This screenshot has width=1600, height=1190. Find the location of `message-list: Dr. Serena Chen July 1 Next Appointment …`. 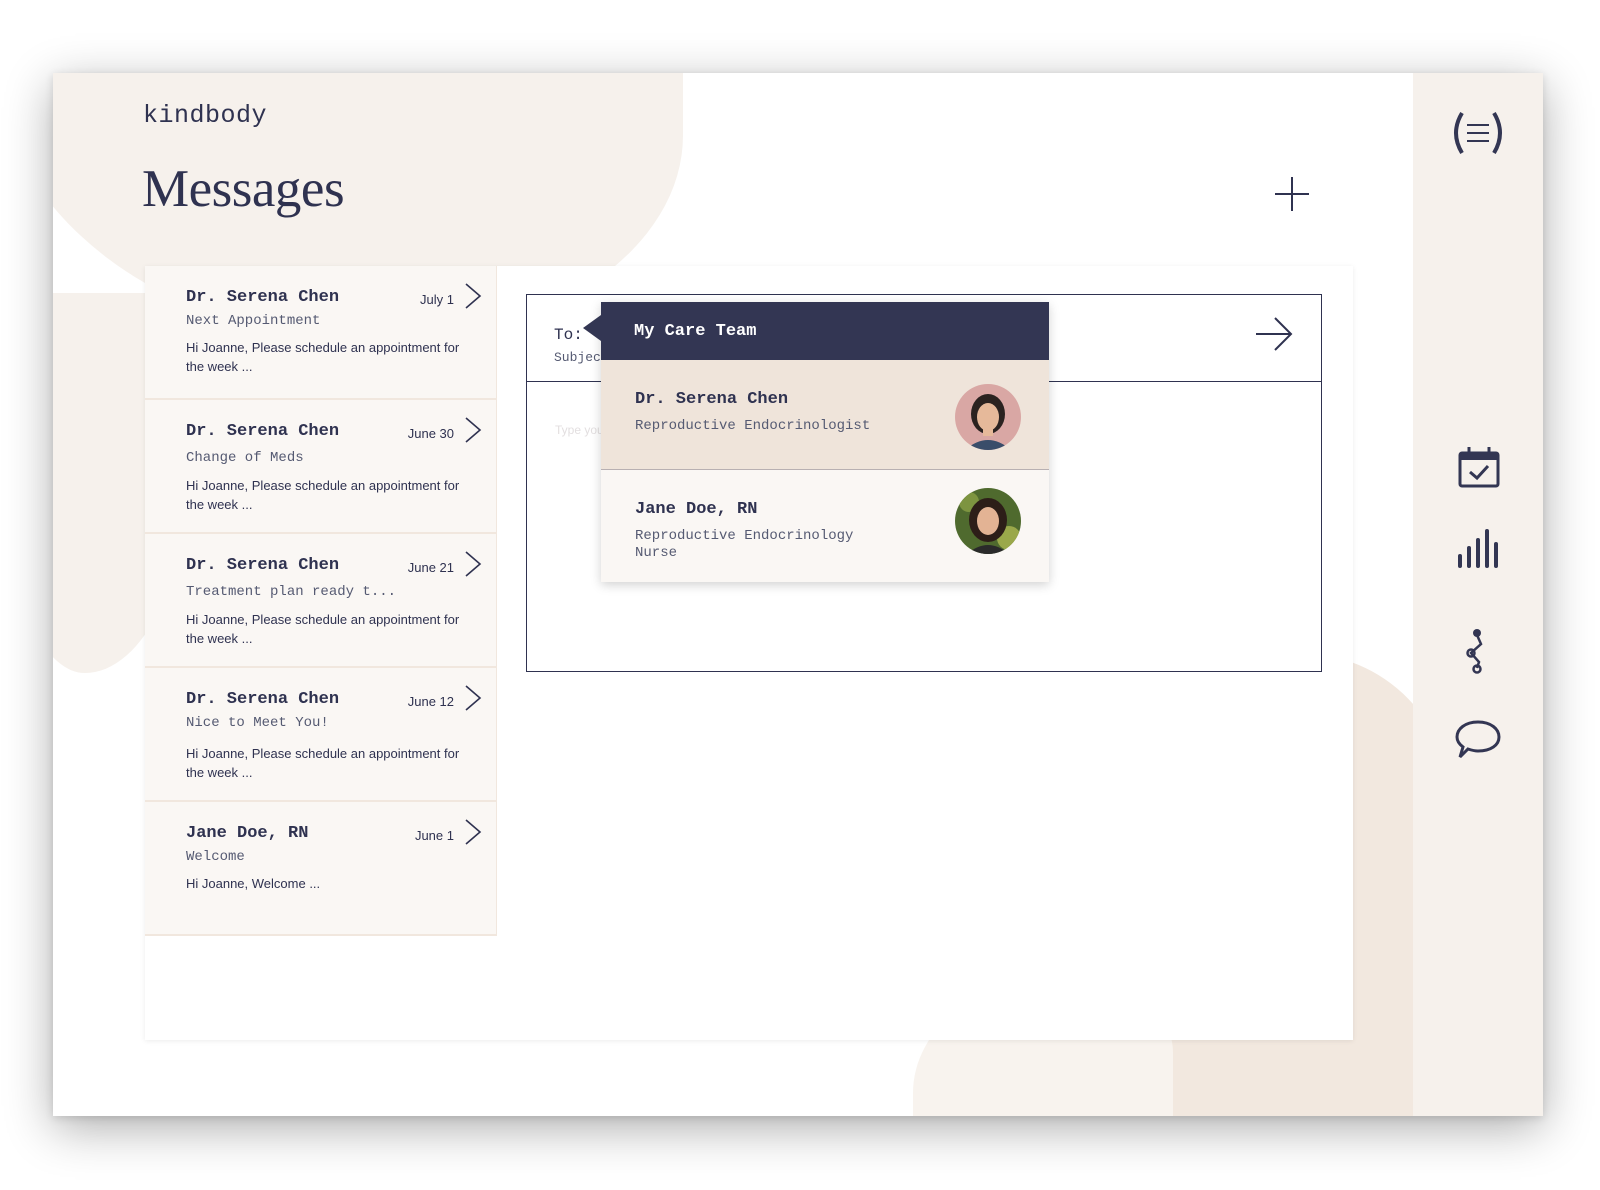

message-list: Dr. Serena Chen July 1 Next Appointment … is located at coordinates (321, 601).